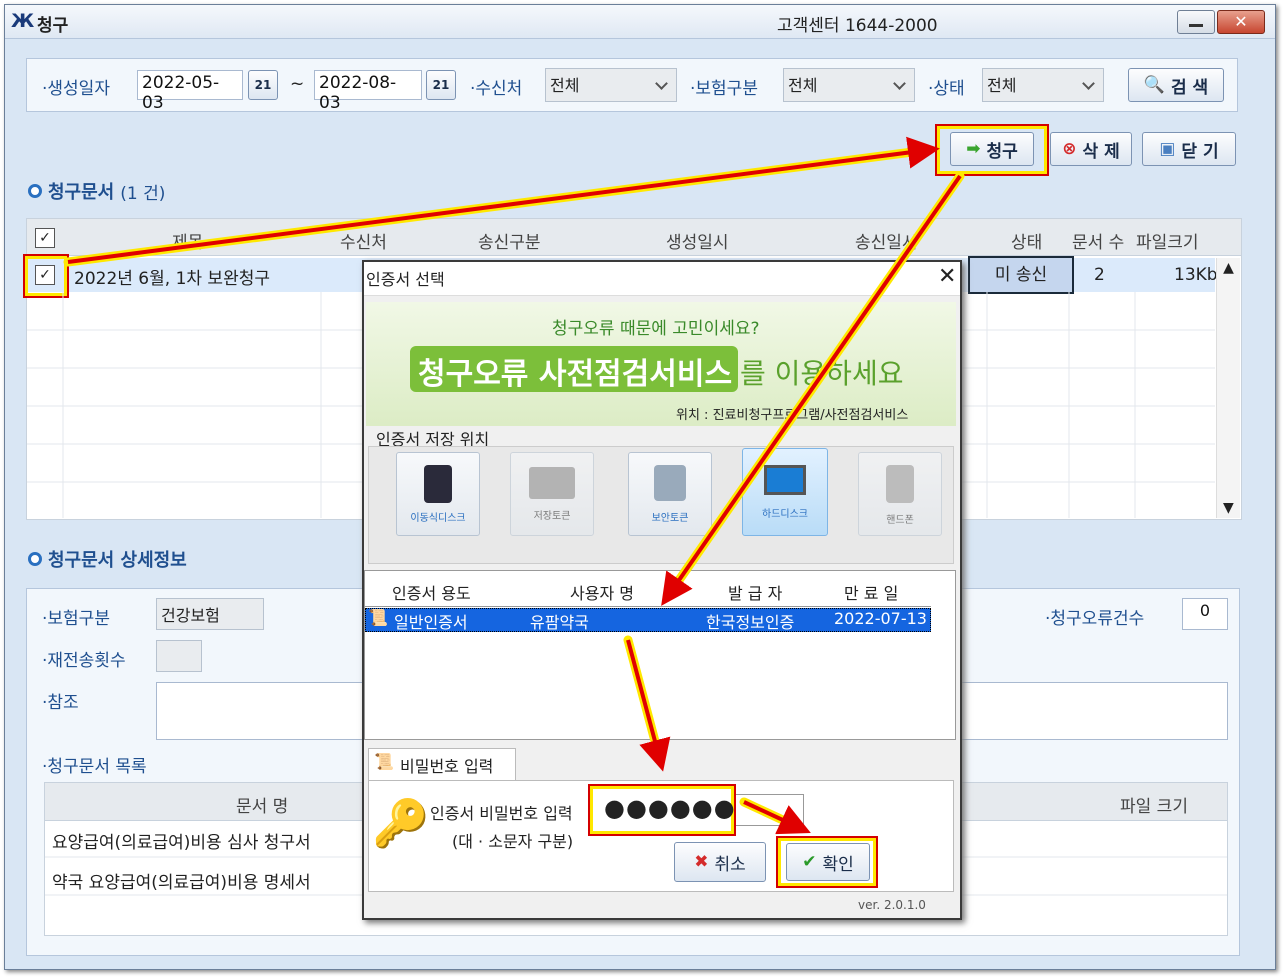 Image resolution: width=1284 pixels, height=978 pixels. I want to click on minimize-button, so click(1196, 22).